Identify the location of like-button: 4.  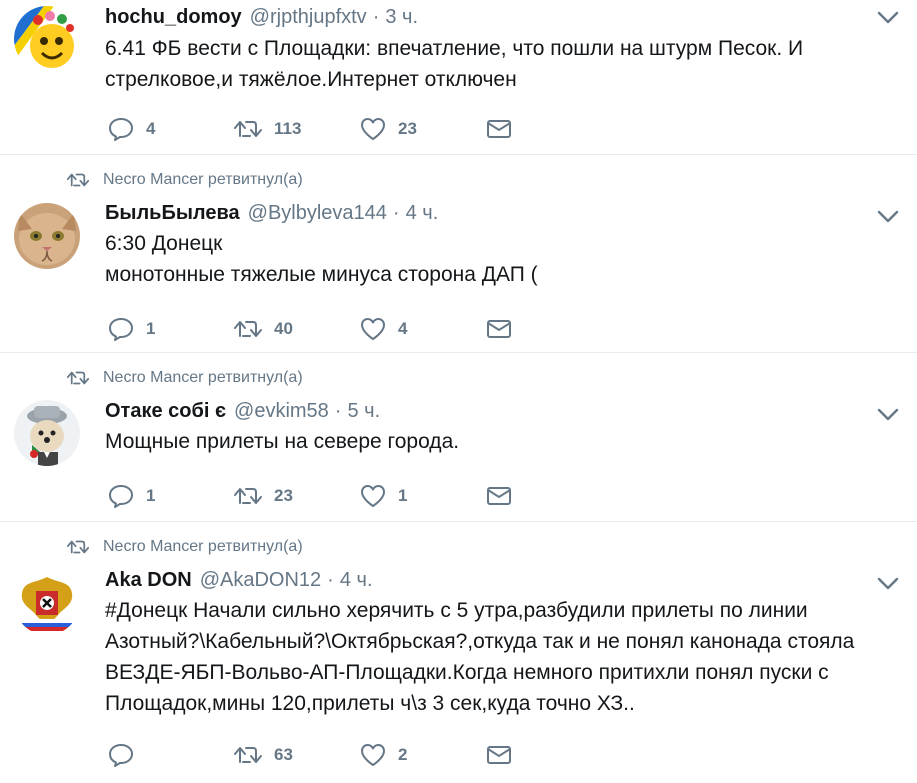
(423, 329).